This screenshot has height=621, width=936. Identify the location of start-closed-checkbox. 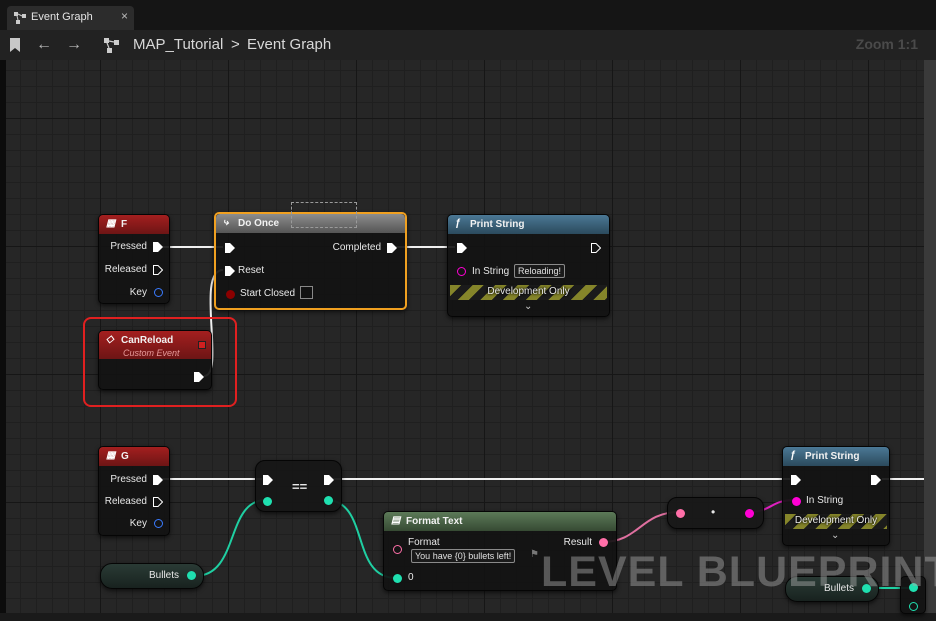
(306, 292).